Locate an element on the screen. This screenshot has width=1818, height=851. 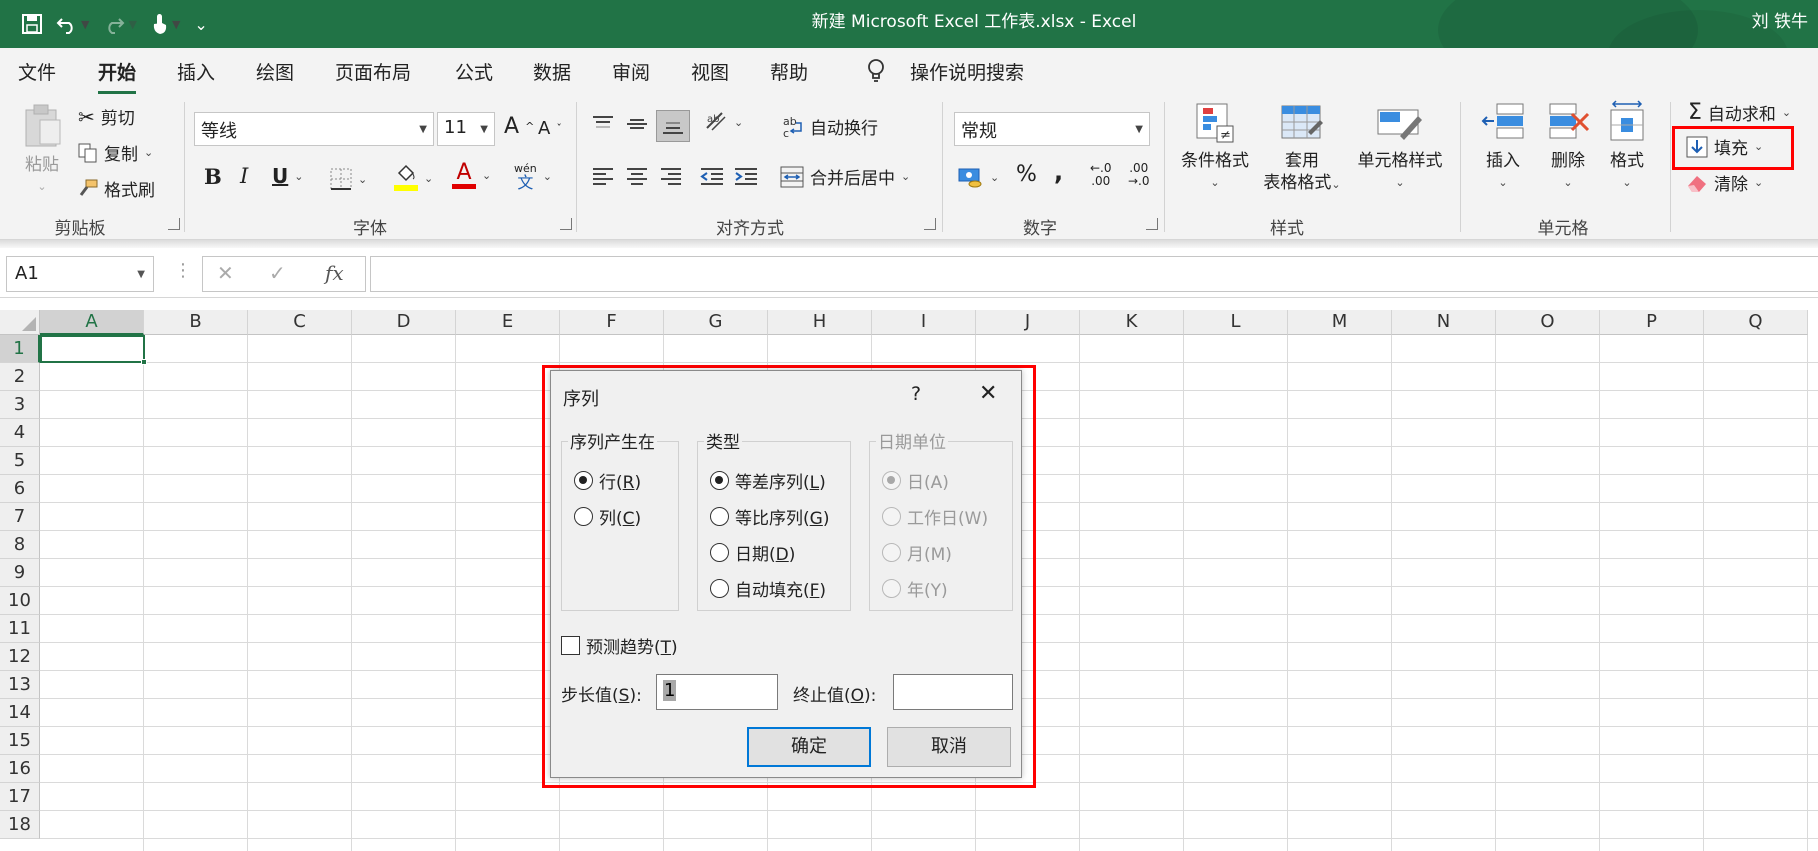
step-value-input: 1 is located at coordinates (717, 692).